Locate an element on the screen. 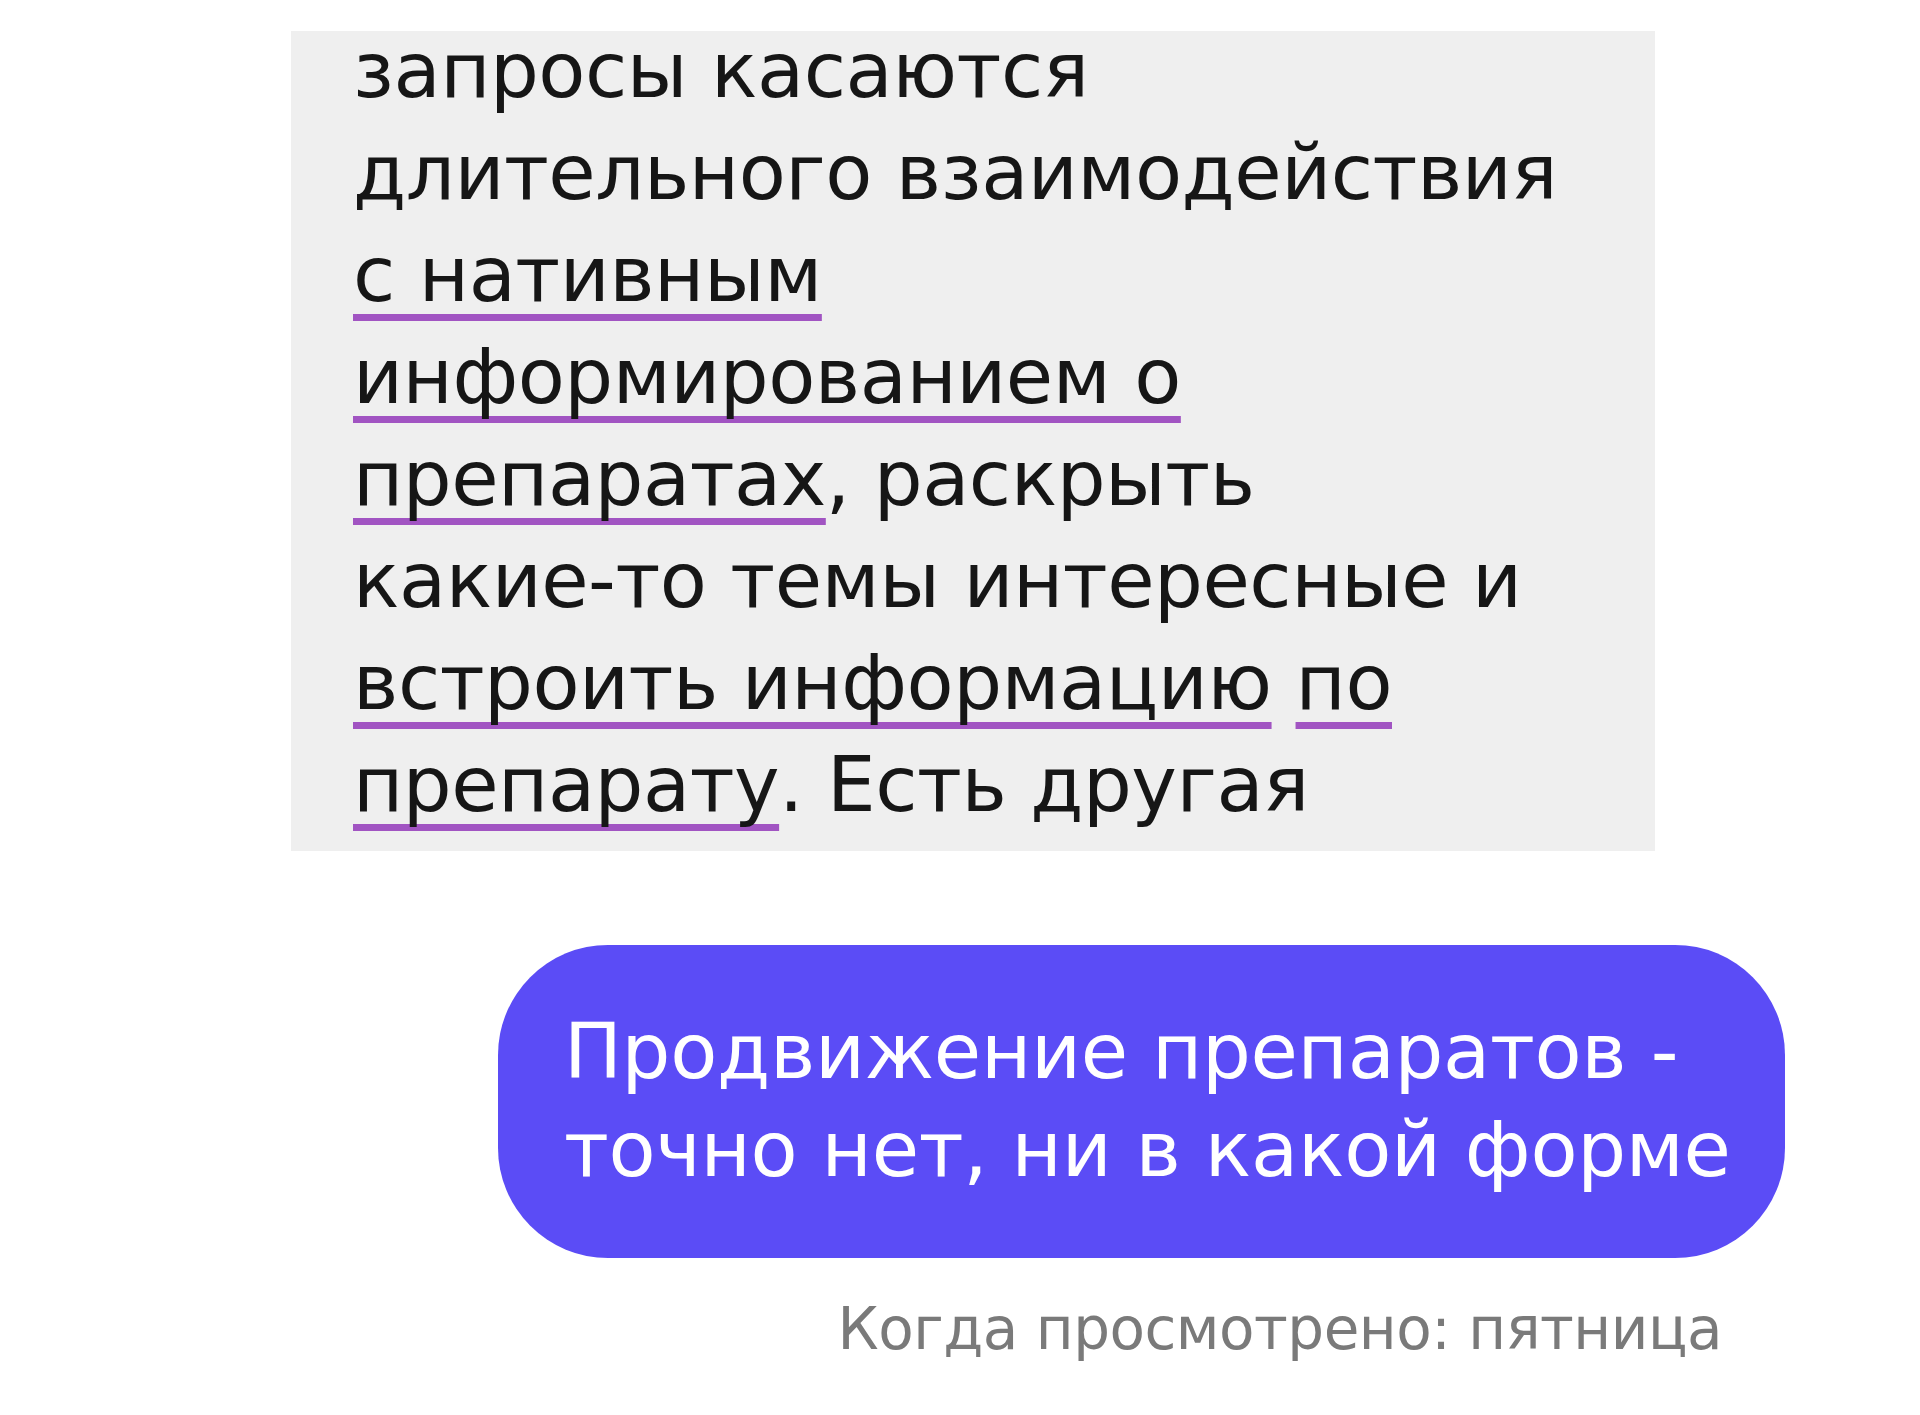 Image resolution: width=1920 pixels, height=1415 pixels. message-text: препарату is located at coordinates (566, 785).